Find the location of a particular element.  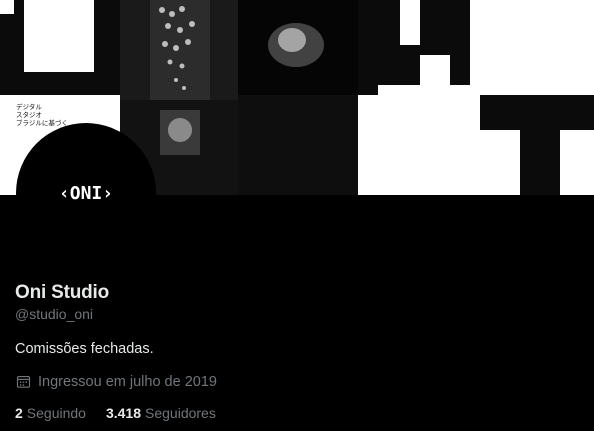

banner-caption: デジタル スタジオ ブラジルに基づく is located at coordinates (42, 115).